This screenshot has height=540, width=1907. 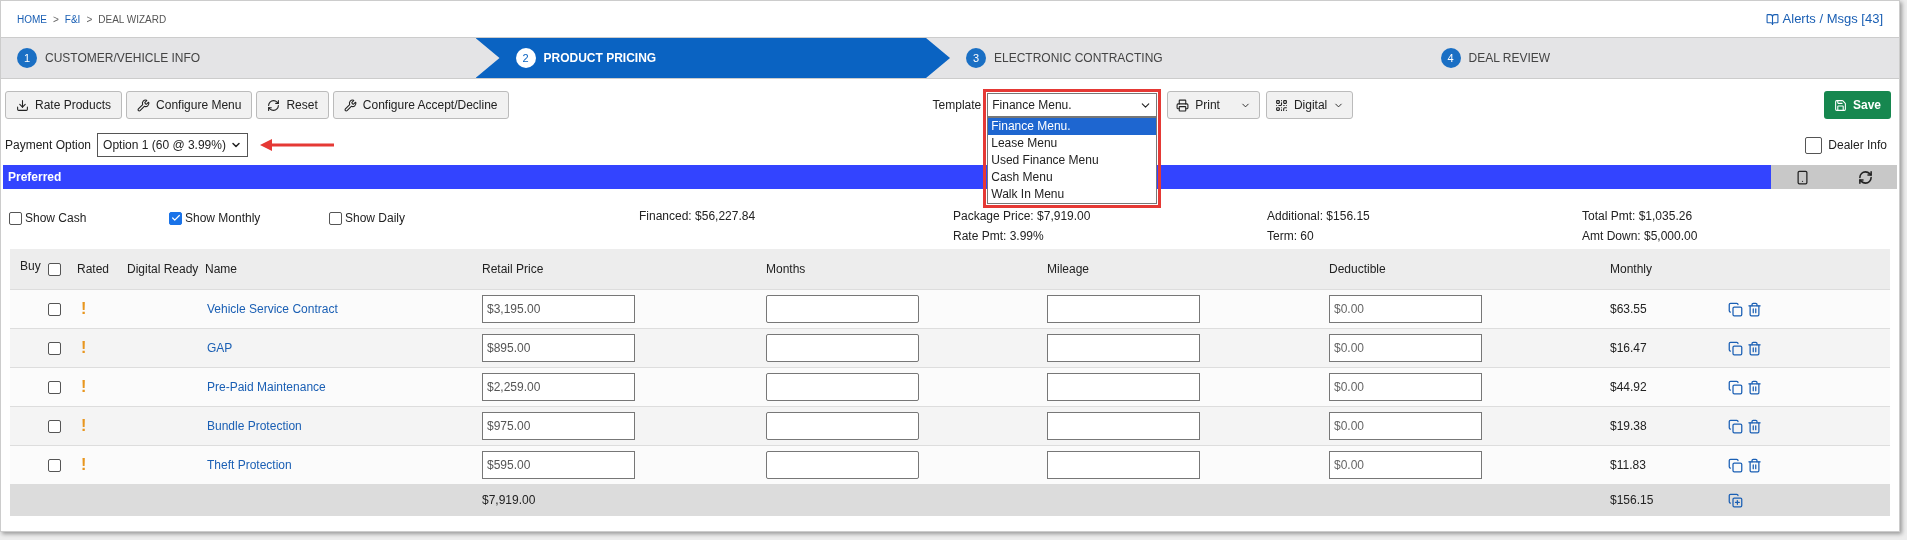 What do you see at coordinates (189, 105) in the screenshot?
I see `toolbar-button: Configure Menu` at bounding box center [189, 105].